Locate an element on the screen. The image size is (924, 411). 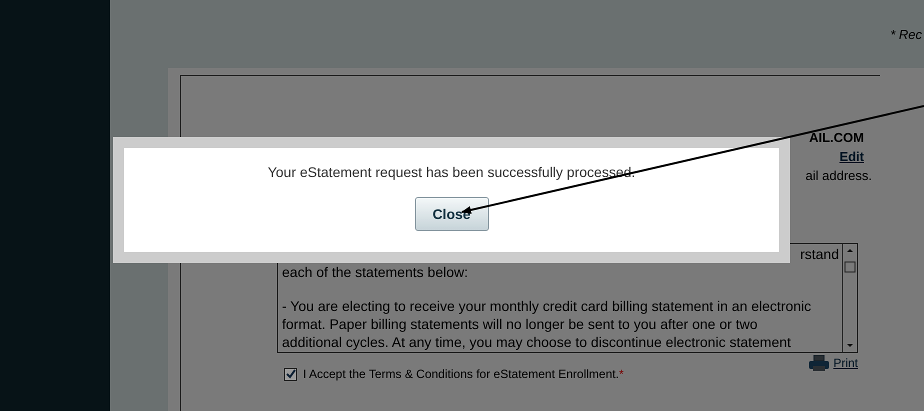
terms-paragraph: - You are electing to receive your monthly credit card billing statement in an electronic format. Paper billing statements will no longer be sent to you after one or two additional cycles. At any time, you may choose to discontinue electronic statement is located at coordinates (547, 324).